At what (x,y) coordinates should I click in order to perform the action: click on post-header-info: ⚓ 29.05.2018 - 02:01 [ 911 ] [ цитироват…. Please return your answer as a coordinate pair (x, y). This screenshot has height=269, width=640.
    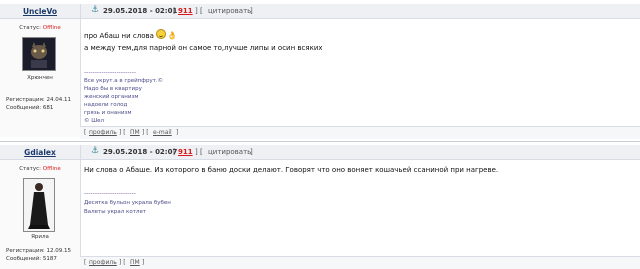
    Looking at the image, I should click on (360, 11).